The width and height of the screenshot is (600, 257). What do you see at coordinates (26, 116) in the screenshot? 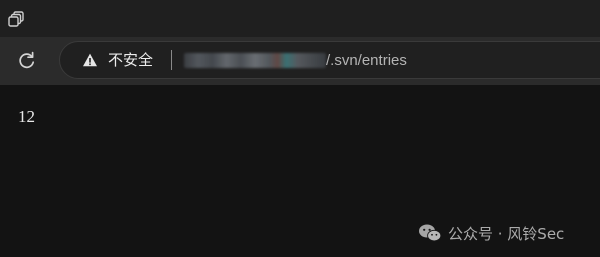
I see `file-contents: 12` at bounding box center [26, 116].